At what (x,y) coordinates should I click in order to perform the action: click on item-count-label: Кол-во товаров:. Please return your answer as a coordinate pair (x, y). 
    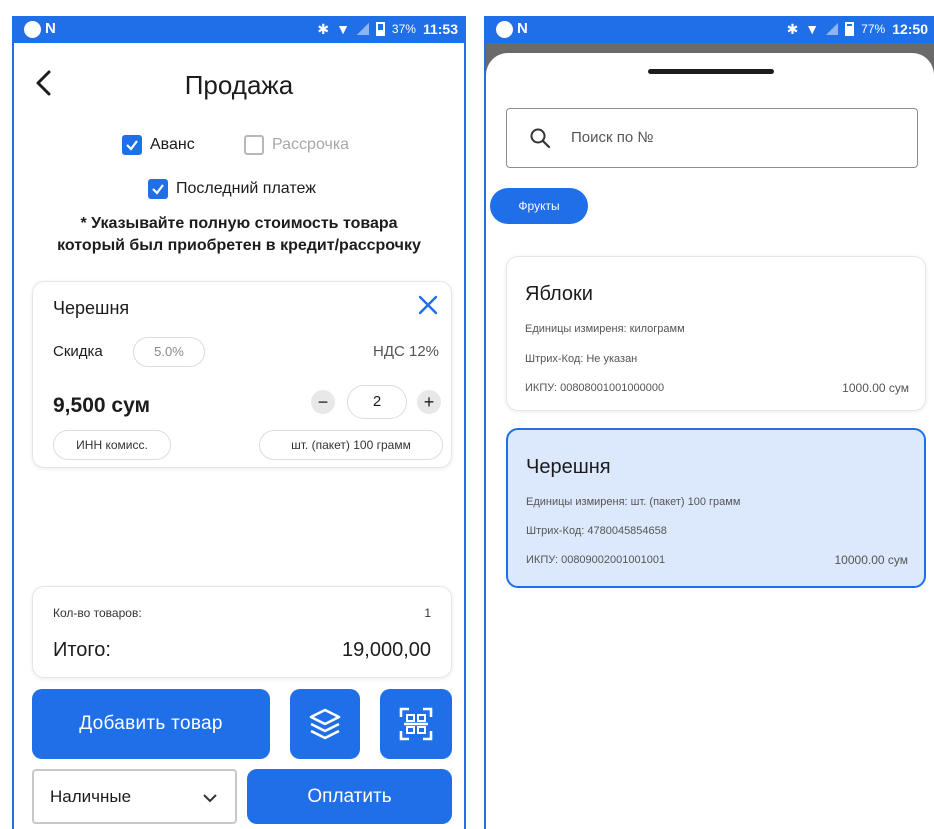
    Looking at the image, I should click on (97, 613).